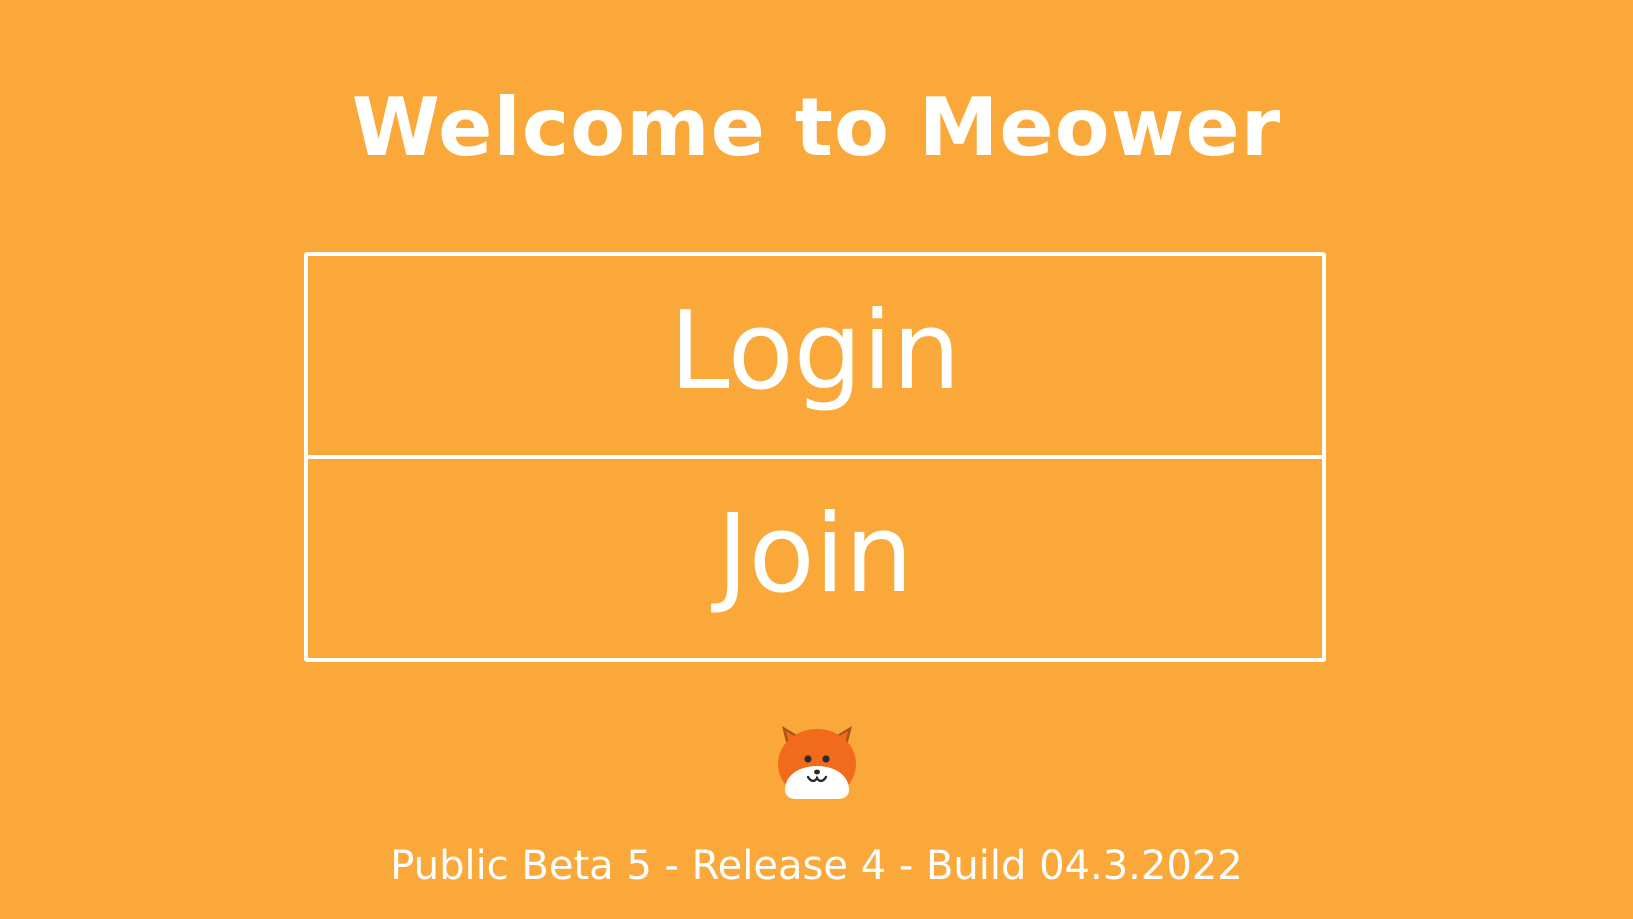 The width and height of the screenshot is (1633, 919). I want to click on login-button-label: Login, so click(815, 351).